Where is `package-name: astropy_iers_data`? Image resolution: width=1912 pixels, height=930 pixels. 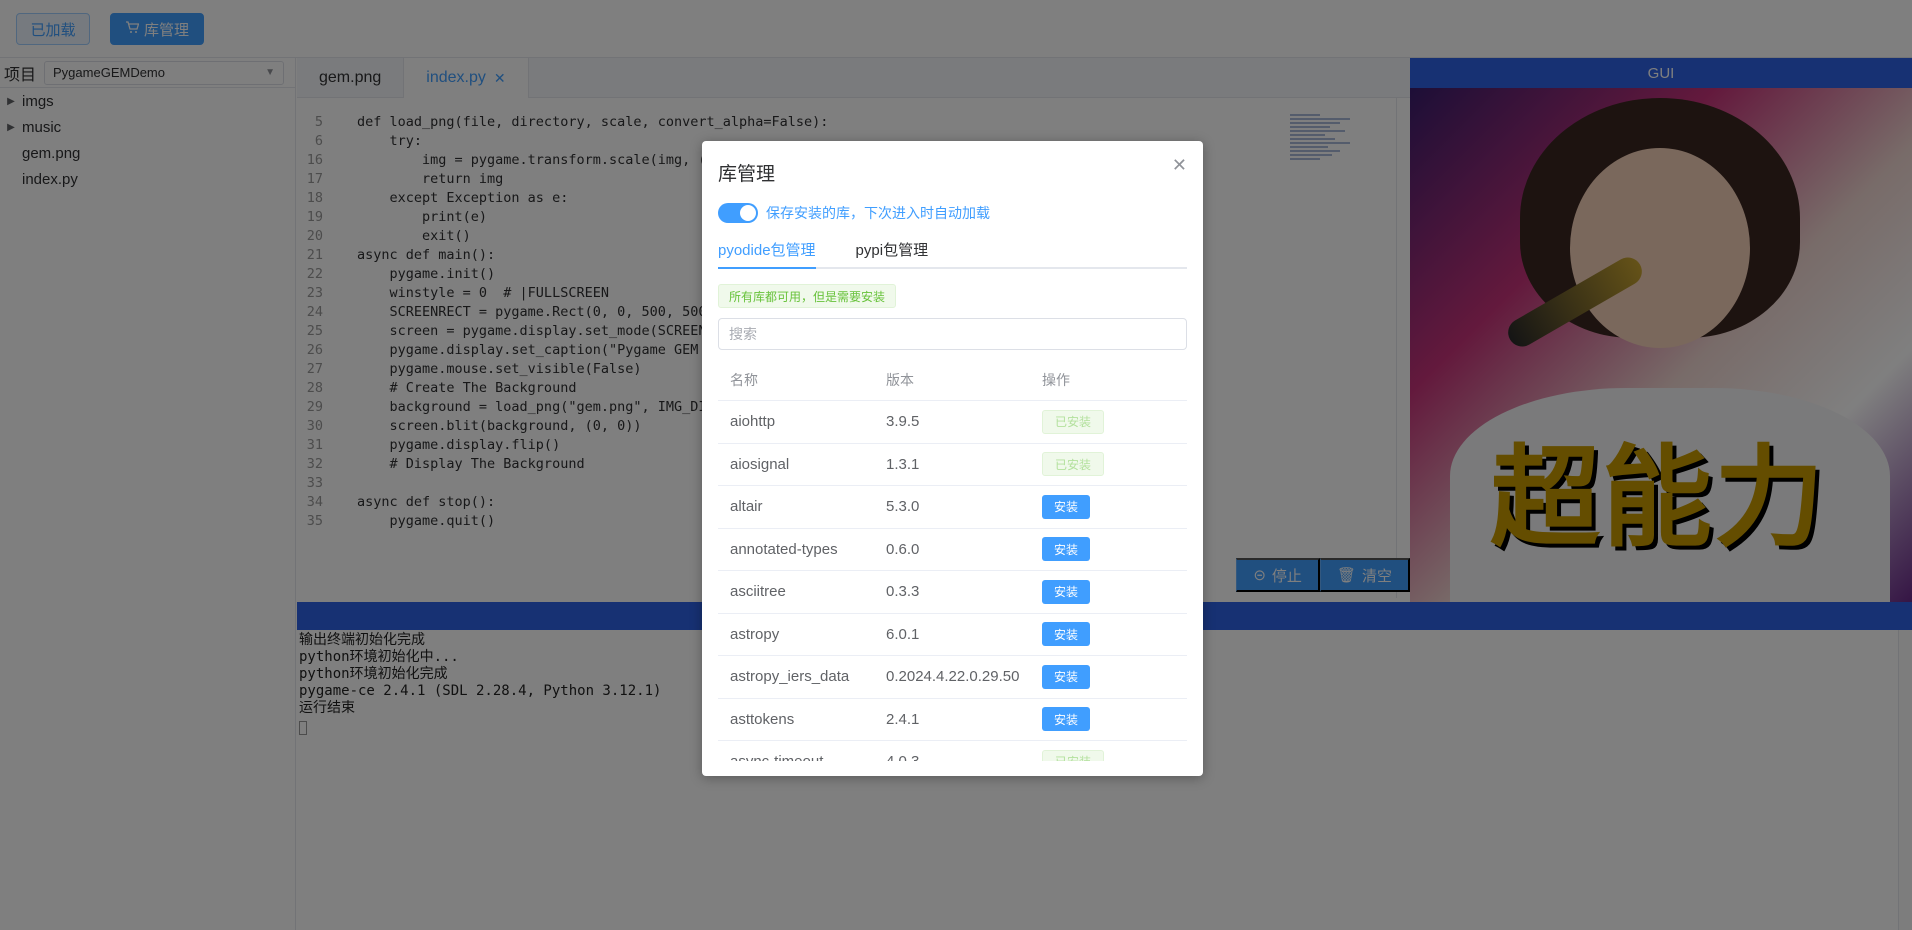
package-name: astropy_iers_data is located at coordinates (790, 677).